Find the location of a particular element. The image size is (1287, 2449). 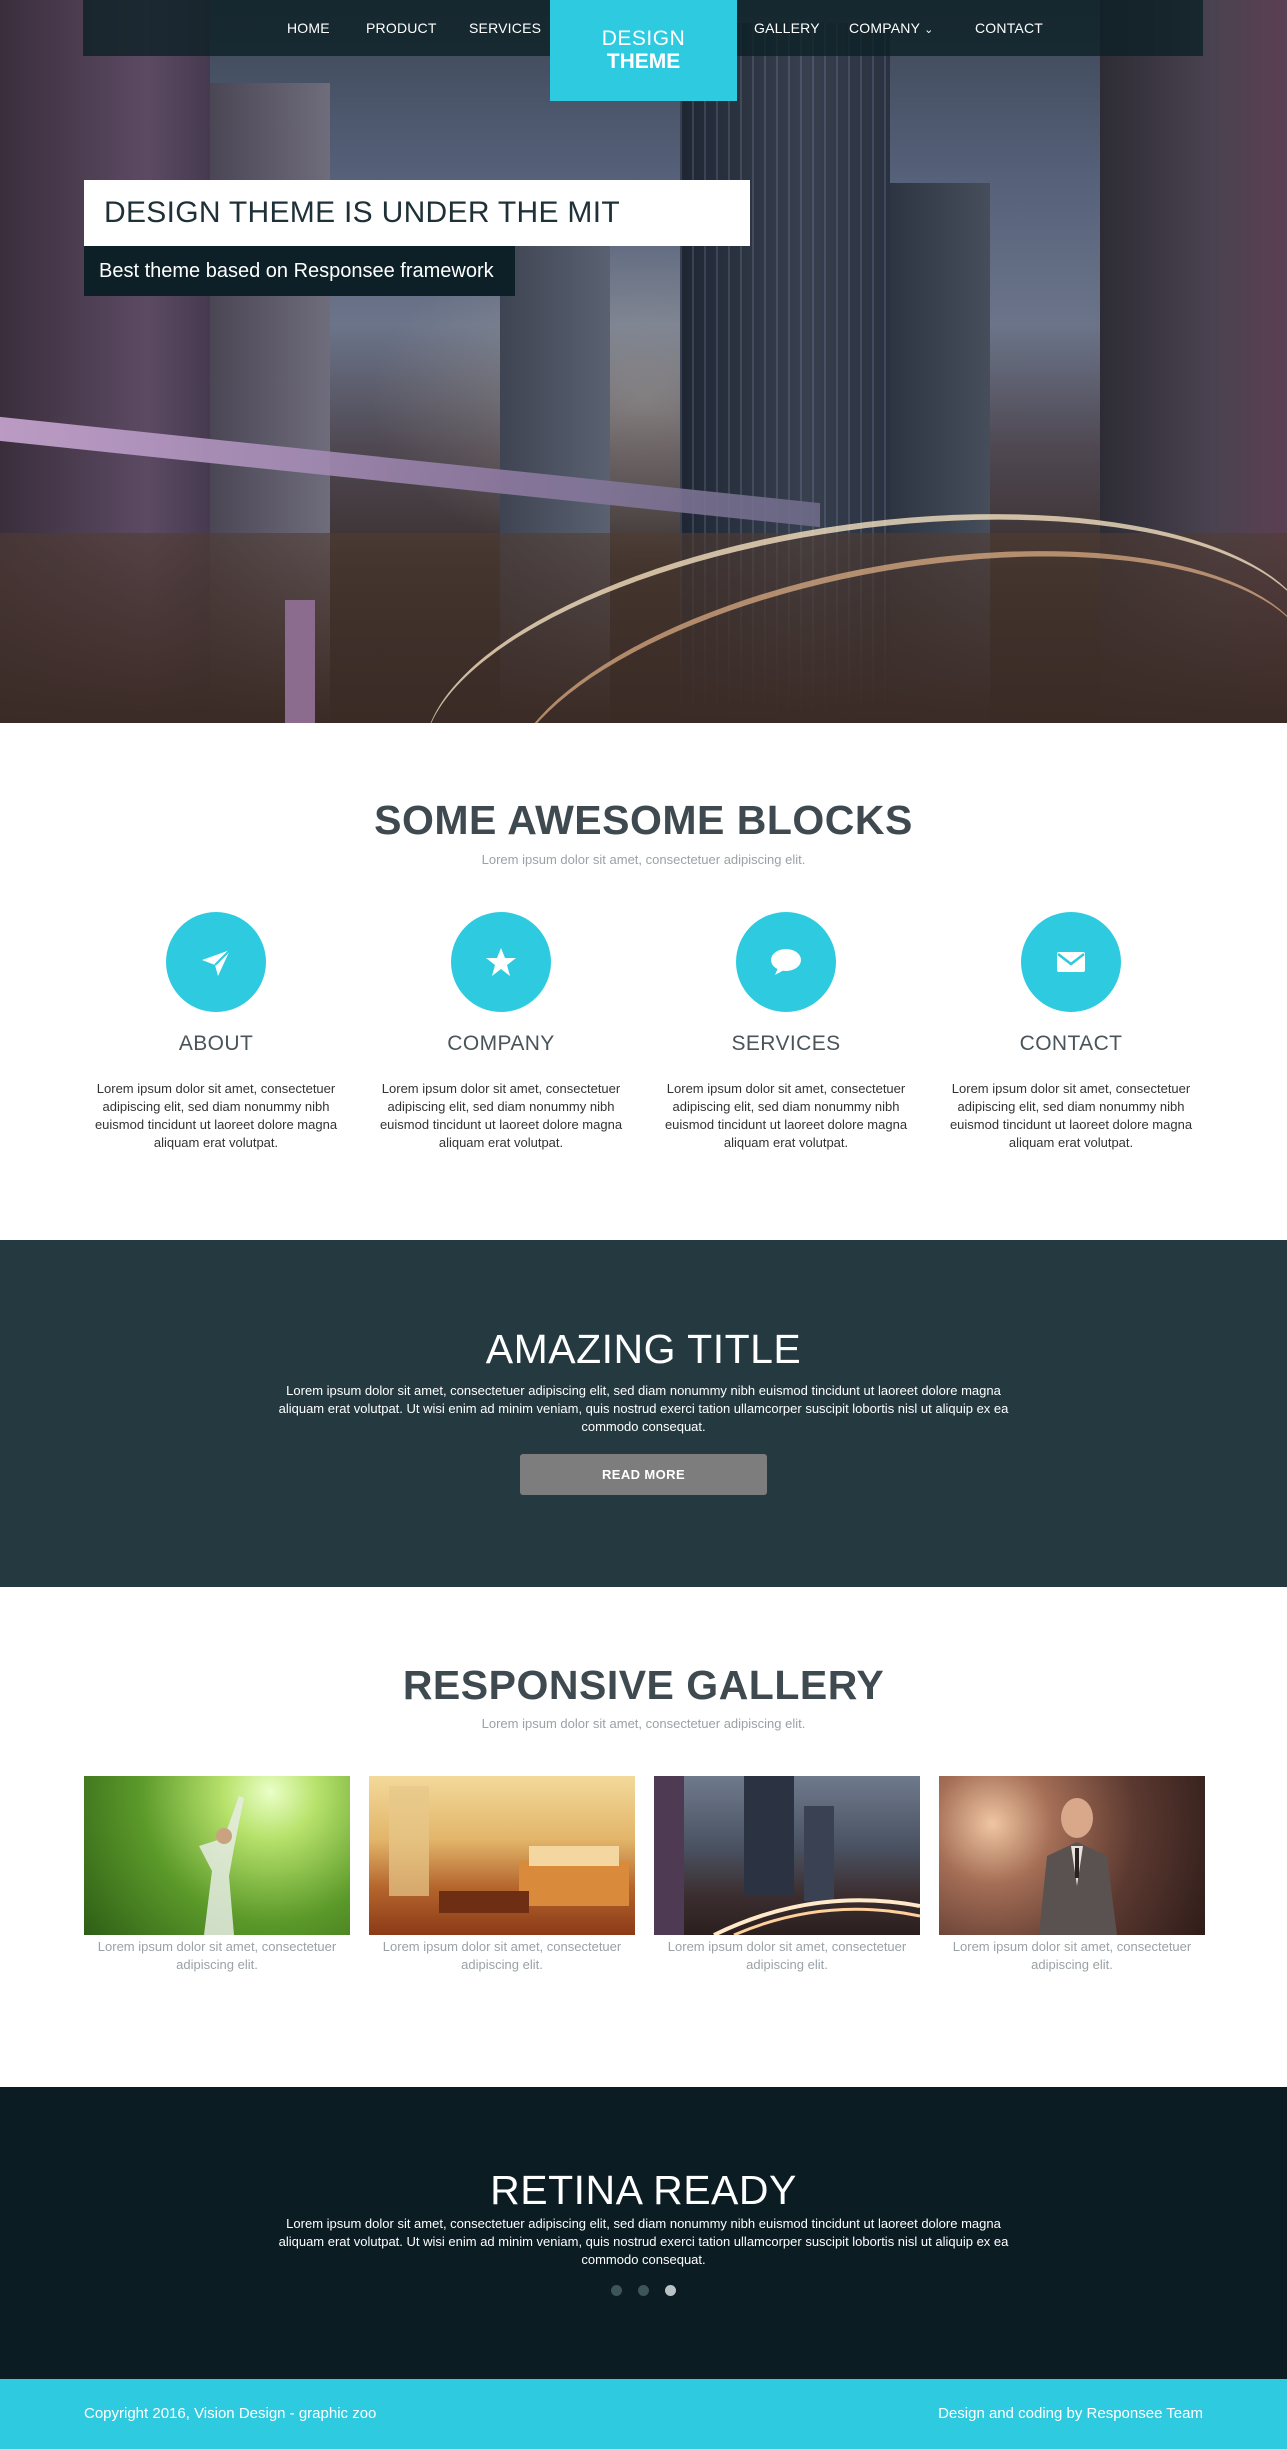

chevron-down-icon: ⌄ is located at coordinates (929, 30).